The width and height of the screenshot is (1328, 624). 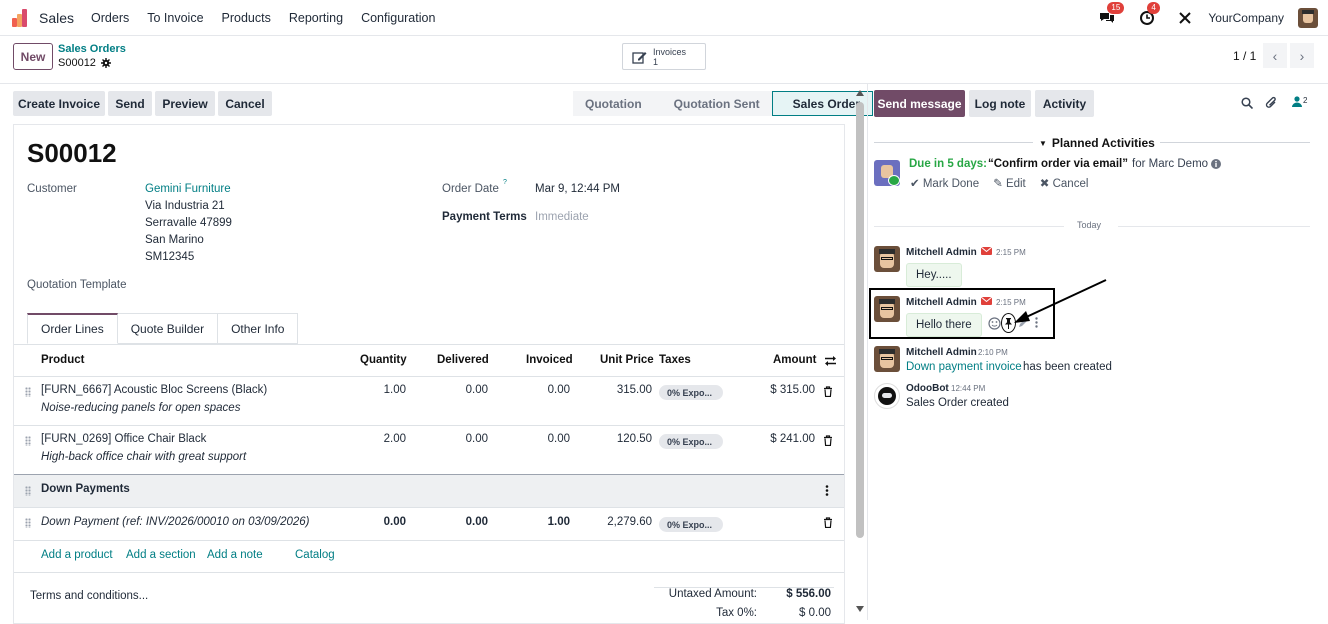 What do you see at coordinates (463, 360) in the screenshot?
I see `col-delivered: Delivered` at bounding box center [463, 360].